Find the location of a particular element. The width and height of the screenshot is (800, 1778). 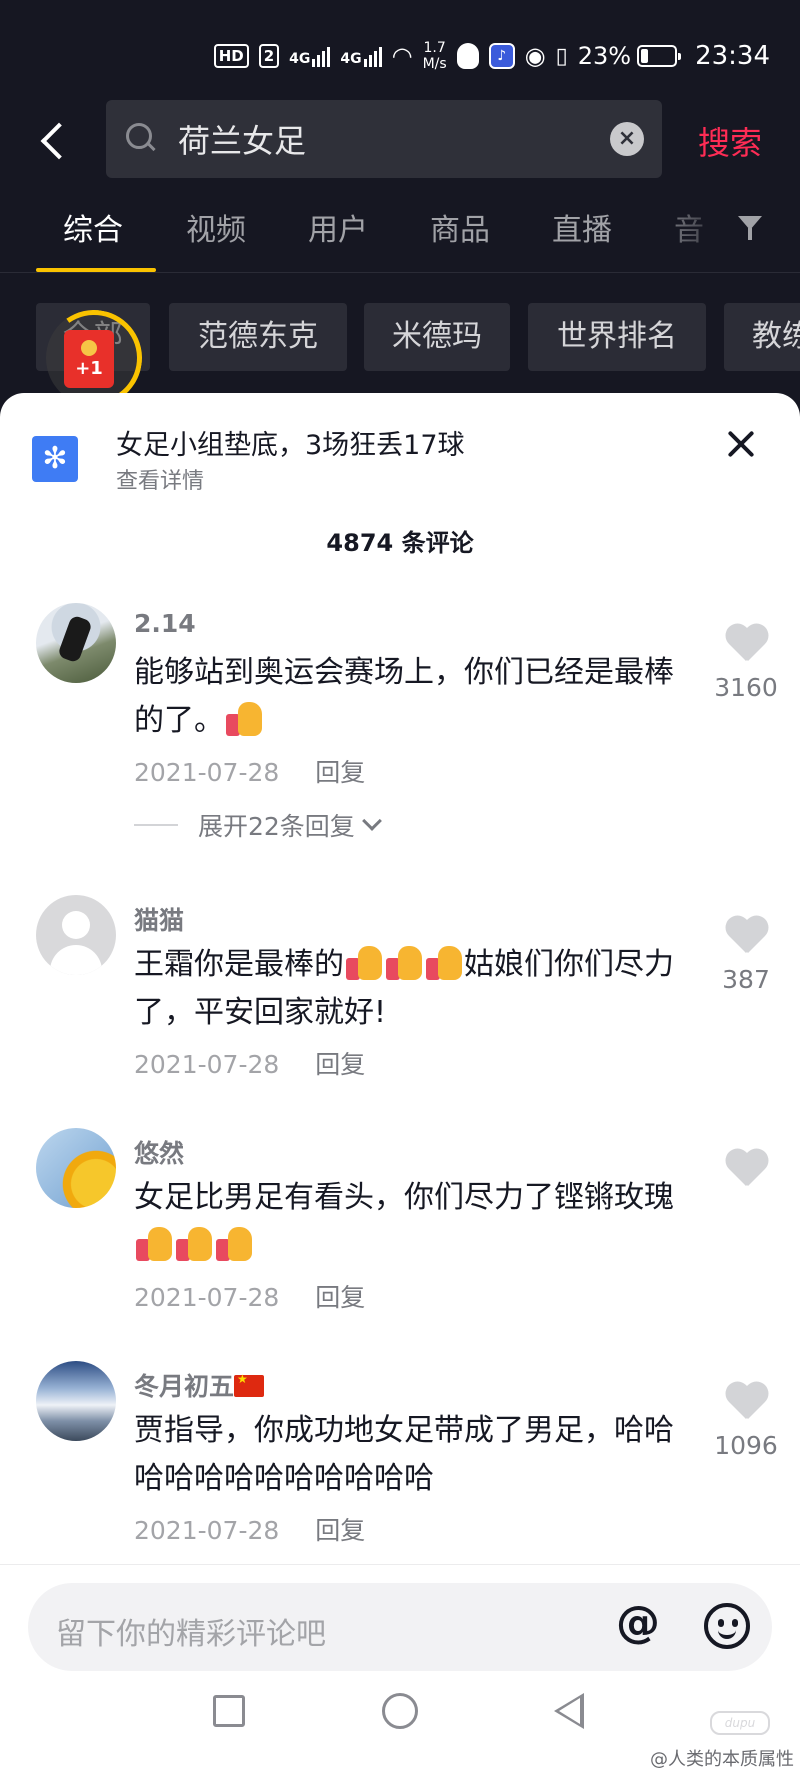

like-button: 3160 is located at coordinates (746, 663).